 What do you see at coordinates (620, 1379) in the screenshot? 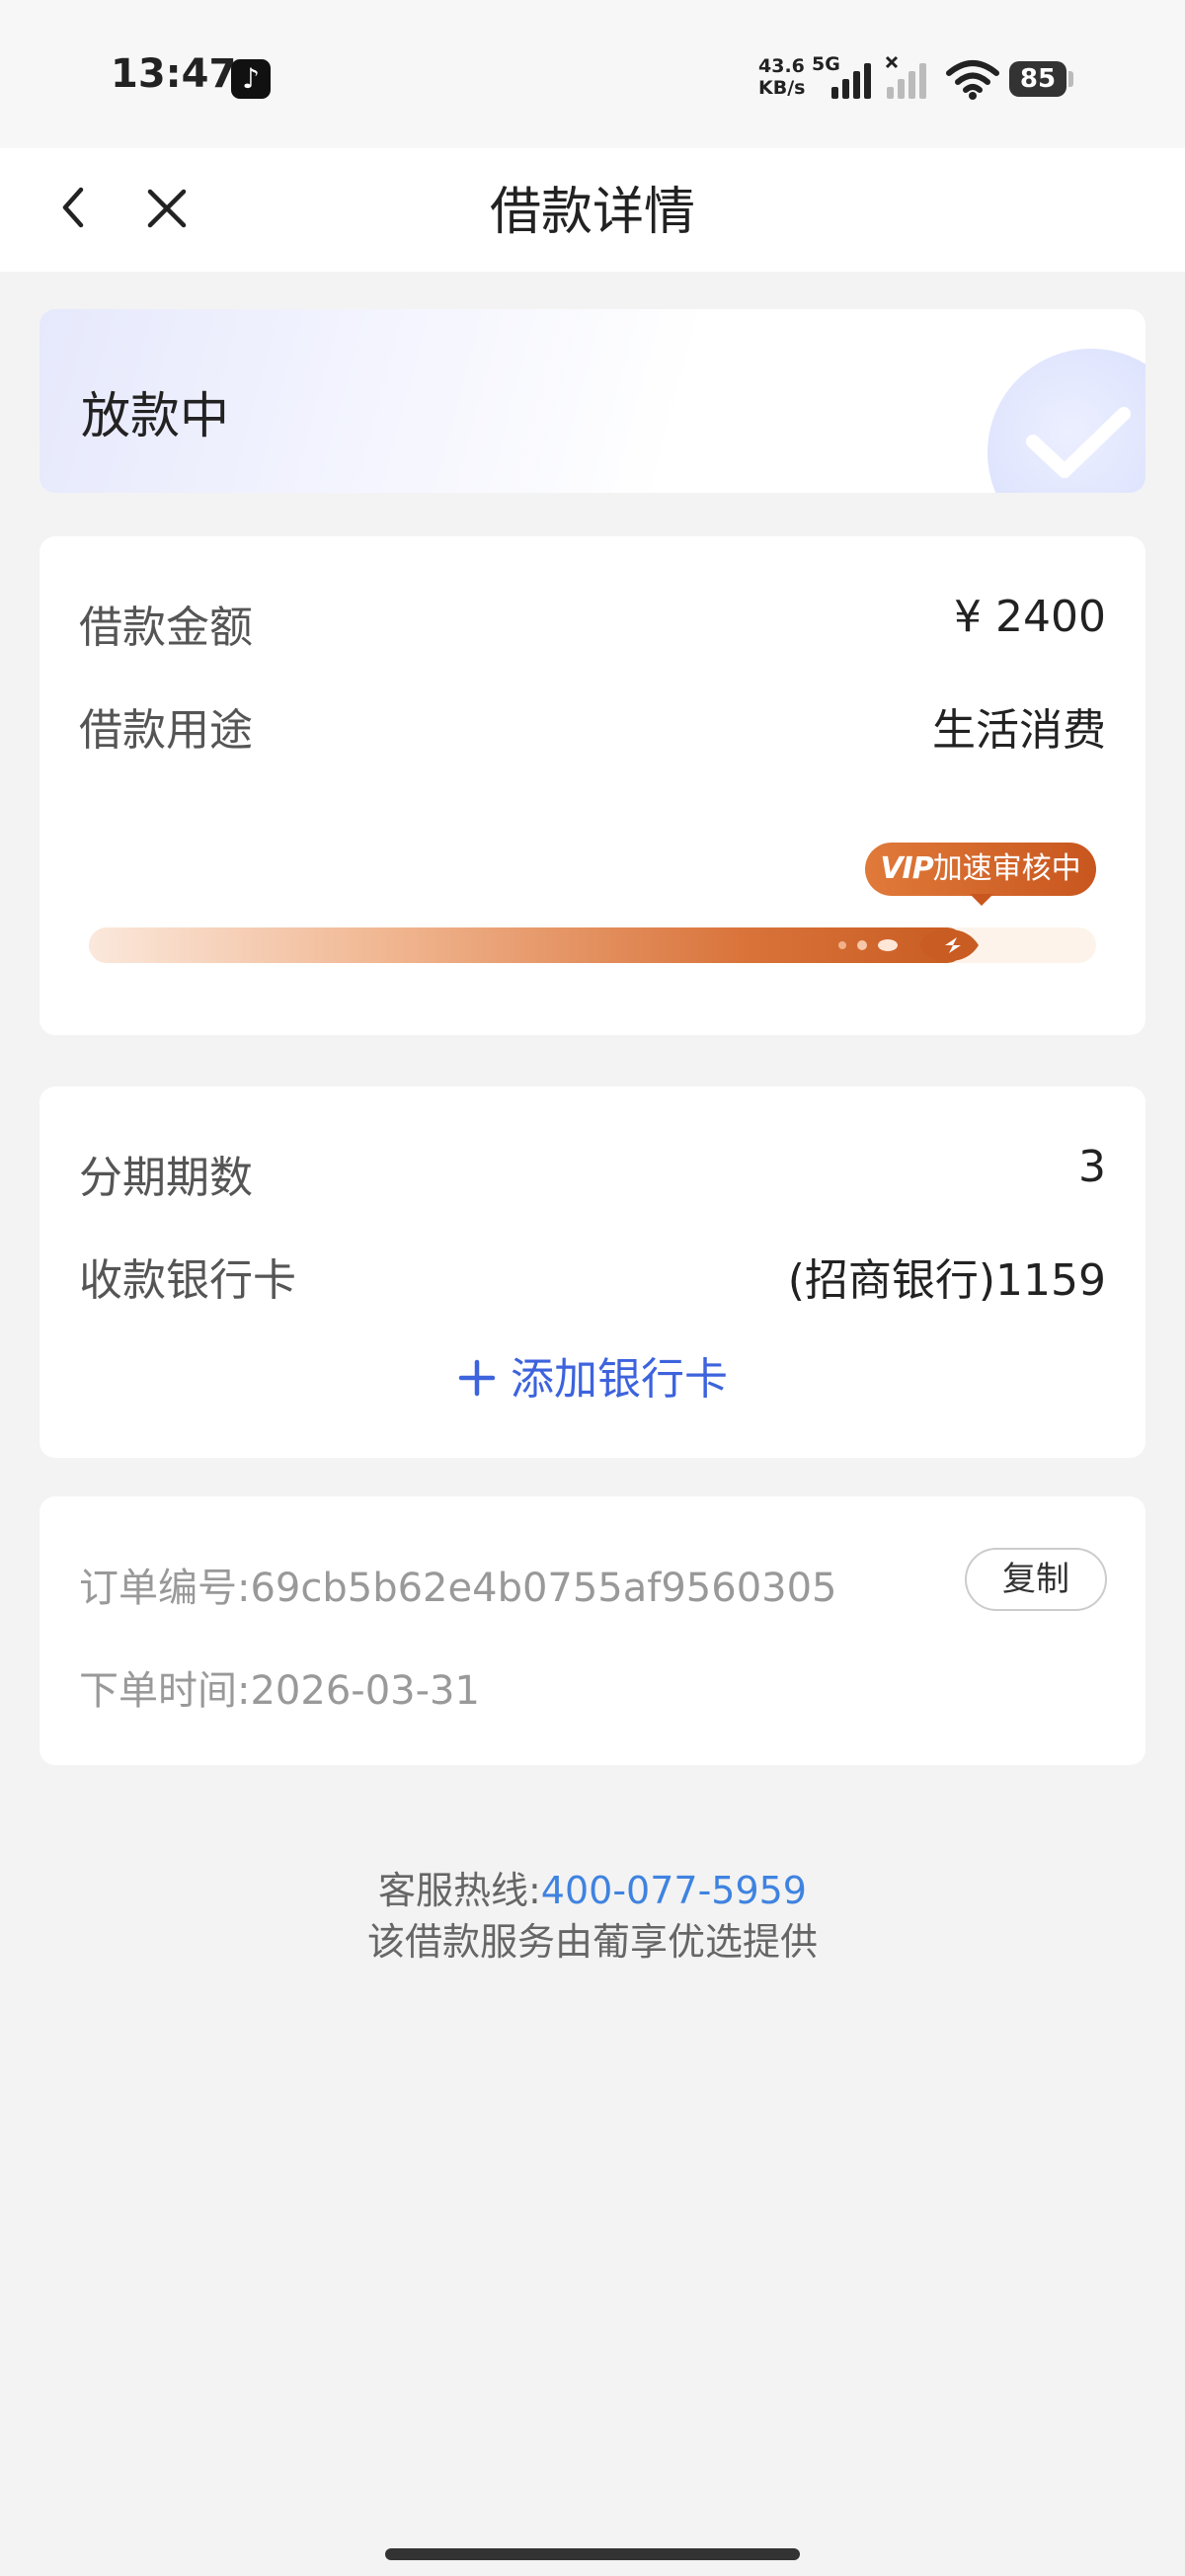
I see `add-bank-card-label: 添加银行卡` at bounding box center [620, 1379].